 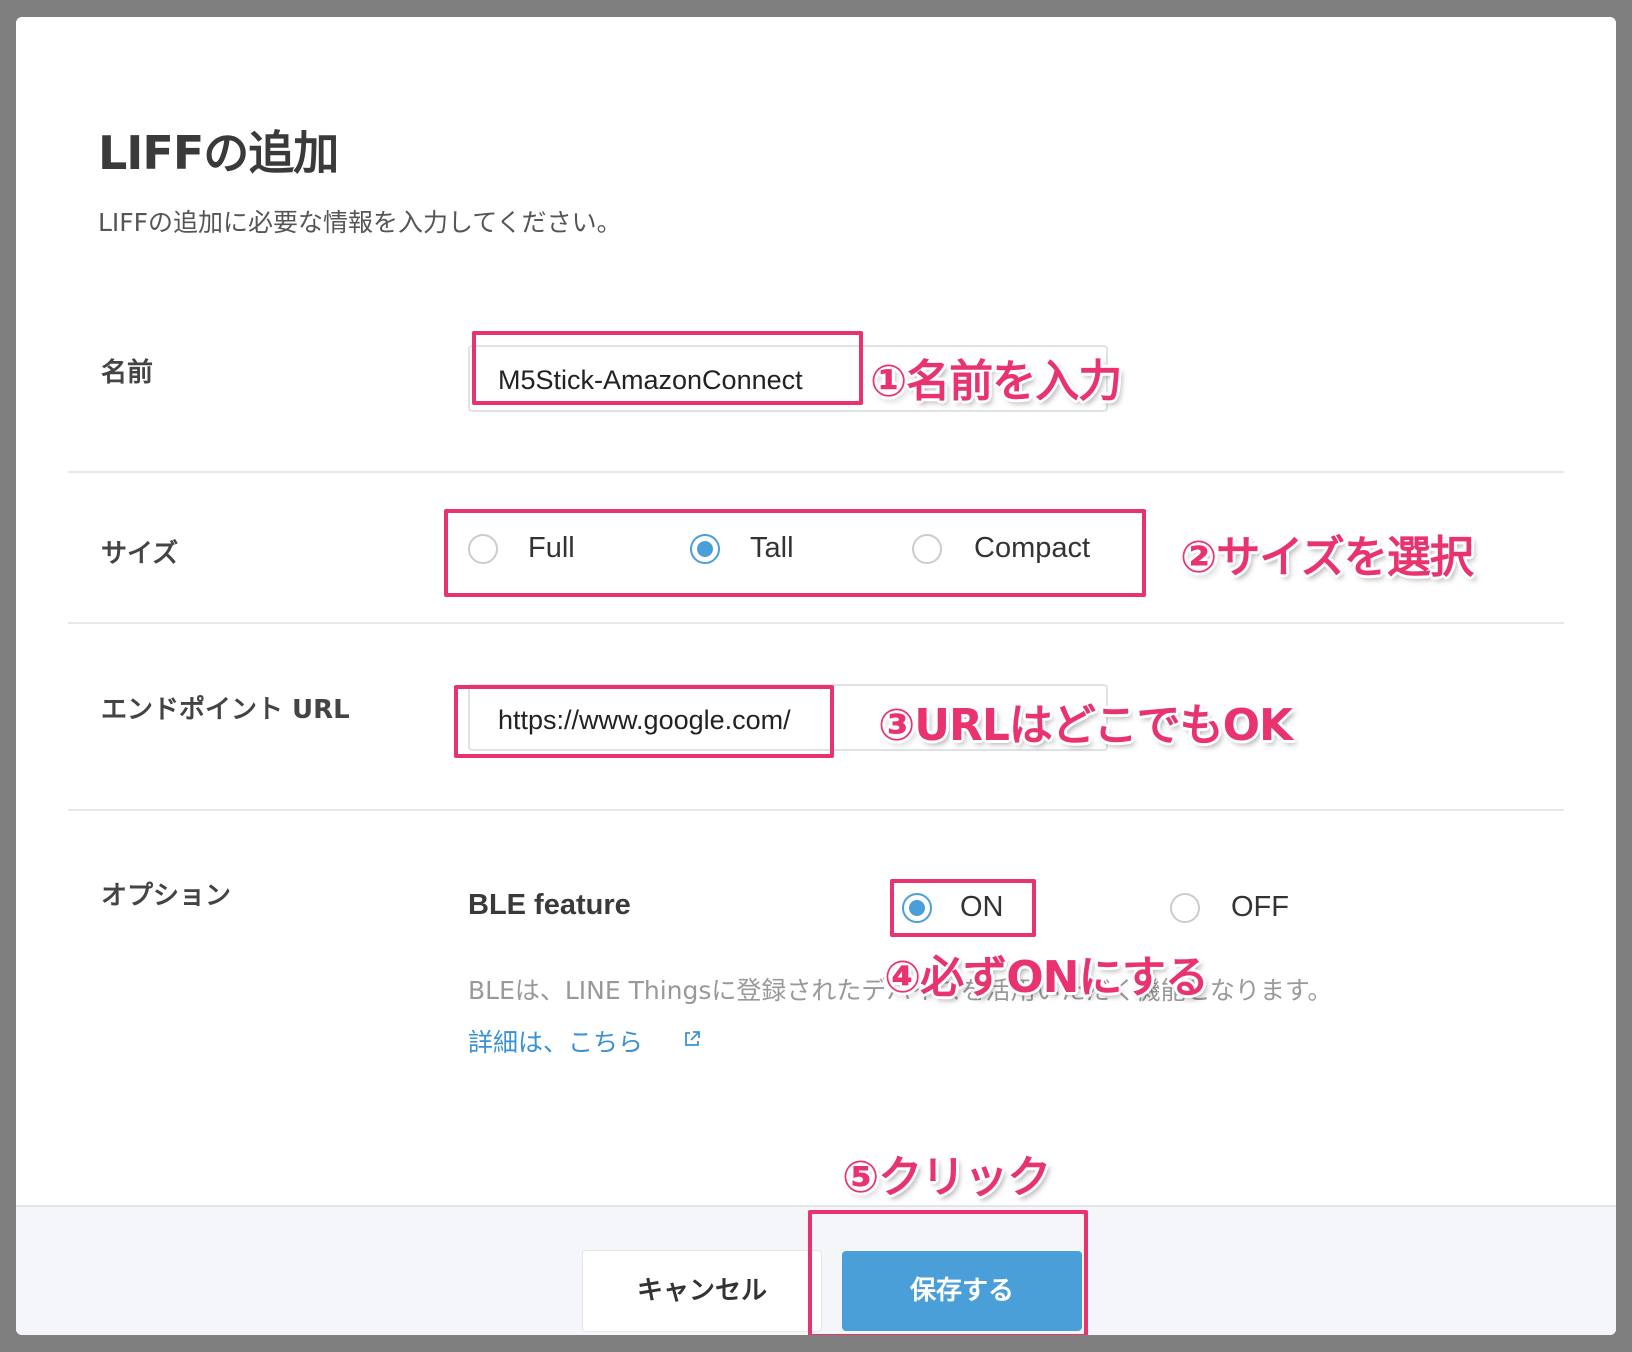 I want to click on annotation-step3: ③URLはどこでもOK, so click(x=1085, y=725).